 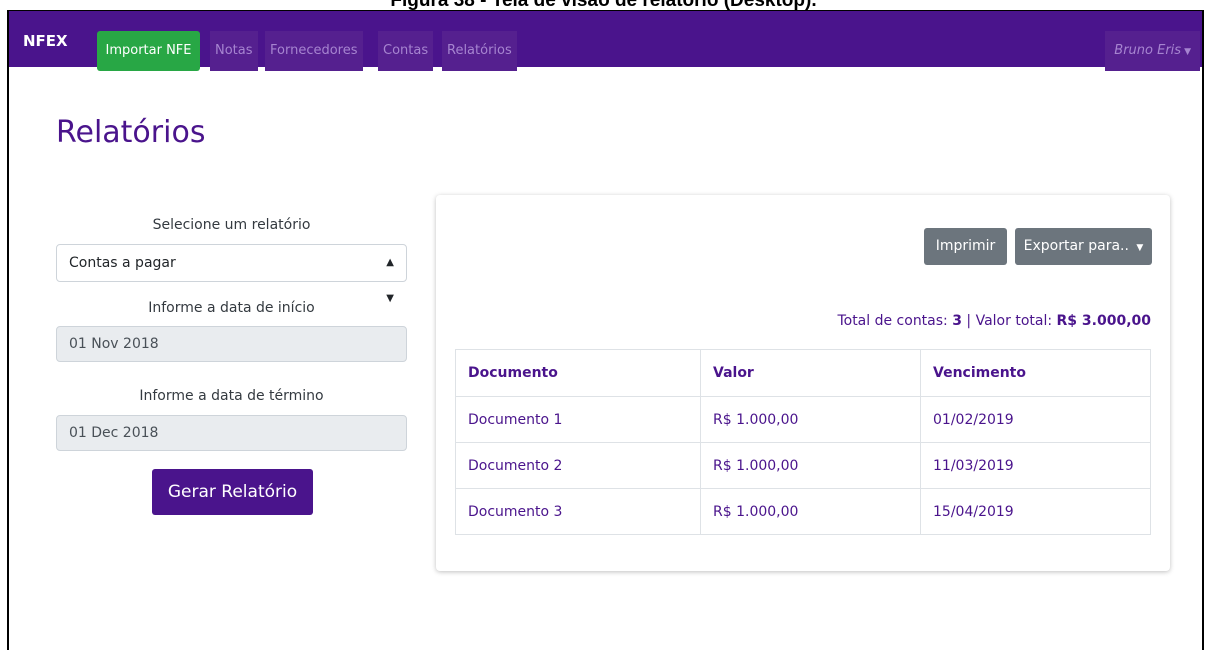 I want to click on export-button-label: Exportar para.., so click(x=1076, y=246).